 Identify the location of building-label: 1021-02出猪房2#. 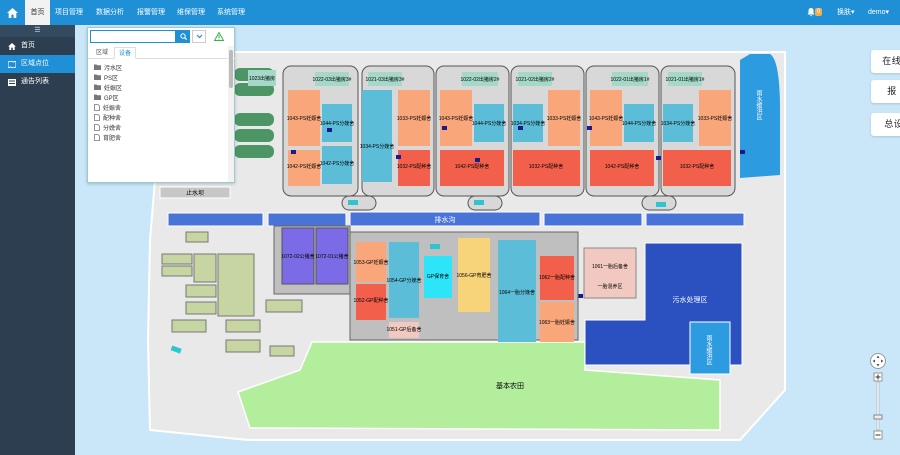
(535, 79).